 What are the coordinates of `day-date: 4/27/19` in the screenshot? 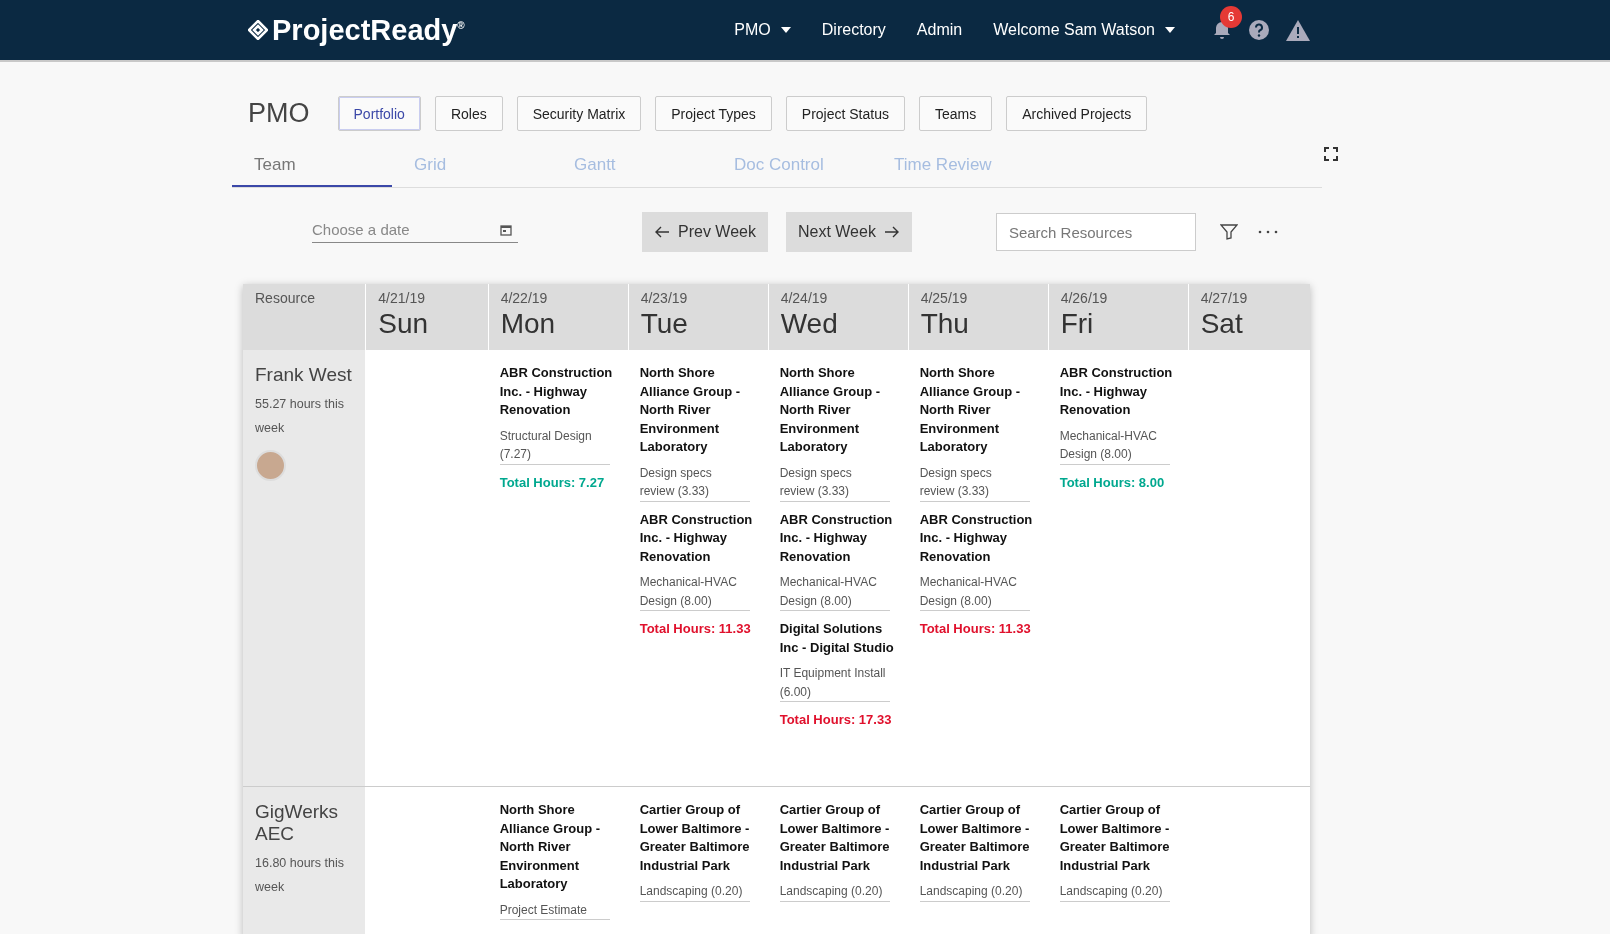 It's located at (1224, 298).